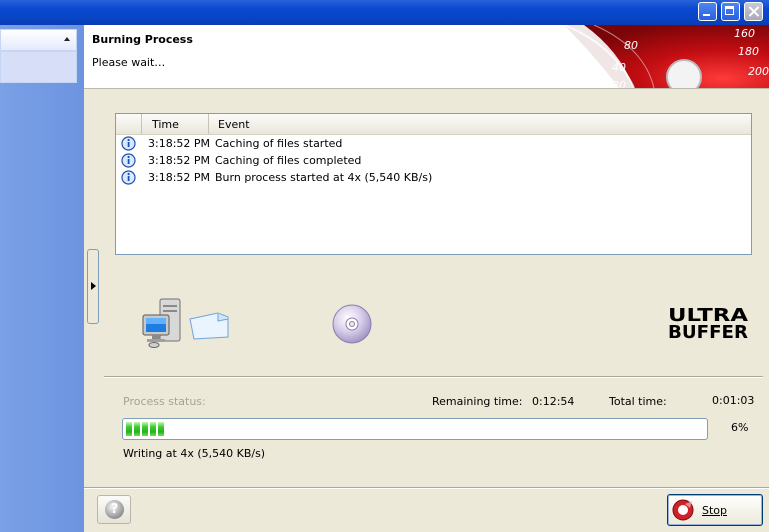  What do you see at coordinates (42, 278) in the screenshot?
I see `side-pane` at bounding box center [42, 278].